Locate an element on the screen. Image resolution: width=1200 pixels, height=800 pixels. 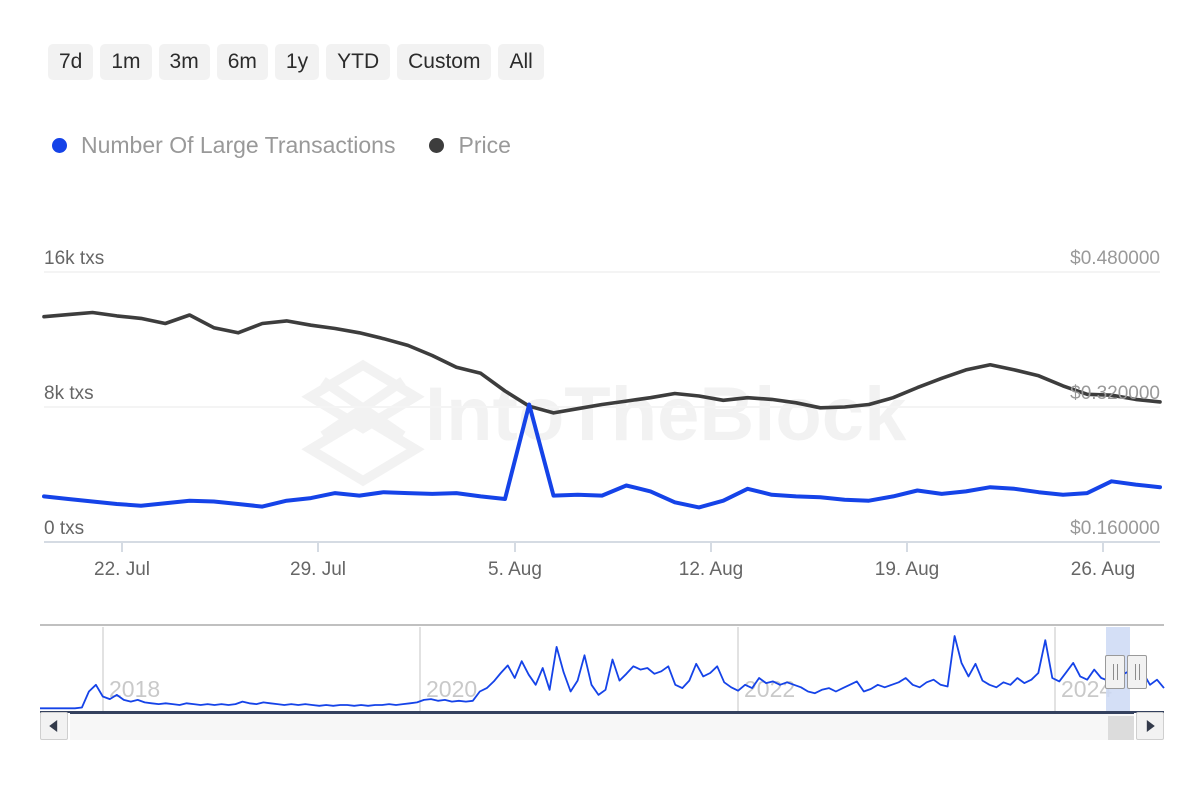
scrollbar-thumb is located at coordinates (1121, 728).